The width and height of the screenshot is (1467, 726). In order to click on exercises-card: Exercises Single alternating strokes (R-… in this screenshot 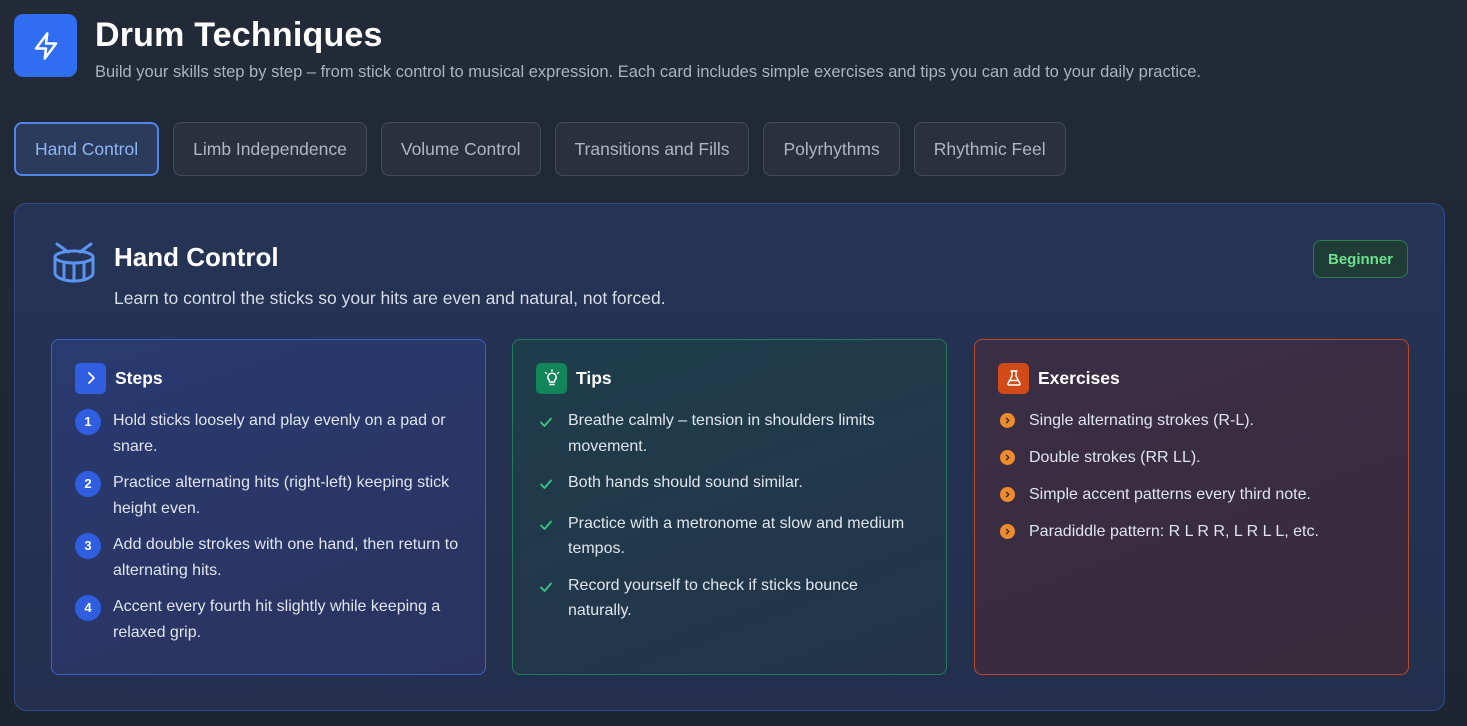, I will do `click(1191, 507)`.